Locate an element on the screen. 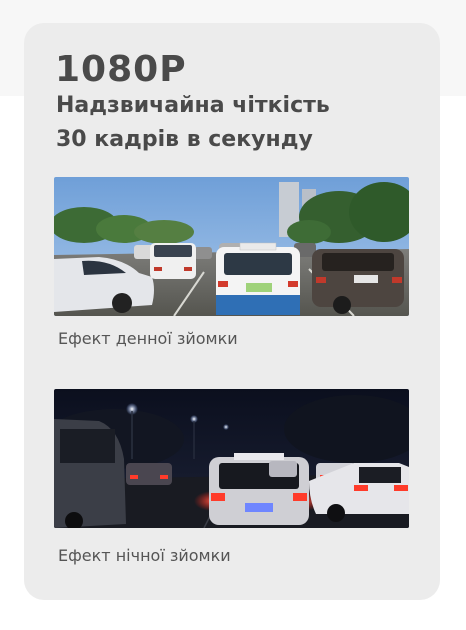 This screenshot has height=630, width=466. day-footage-caption: Ефект денної зйомки is located at coordinates (148, 338).